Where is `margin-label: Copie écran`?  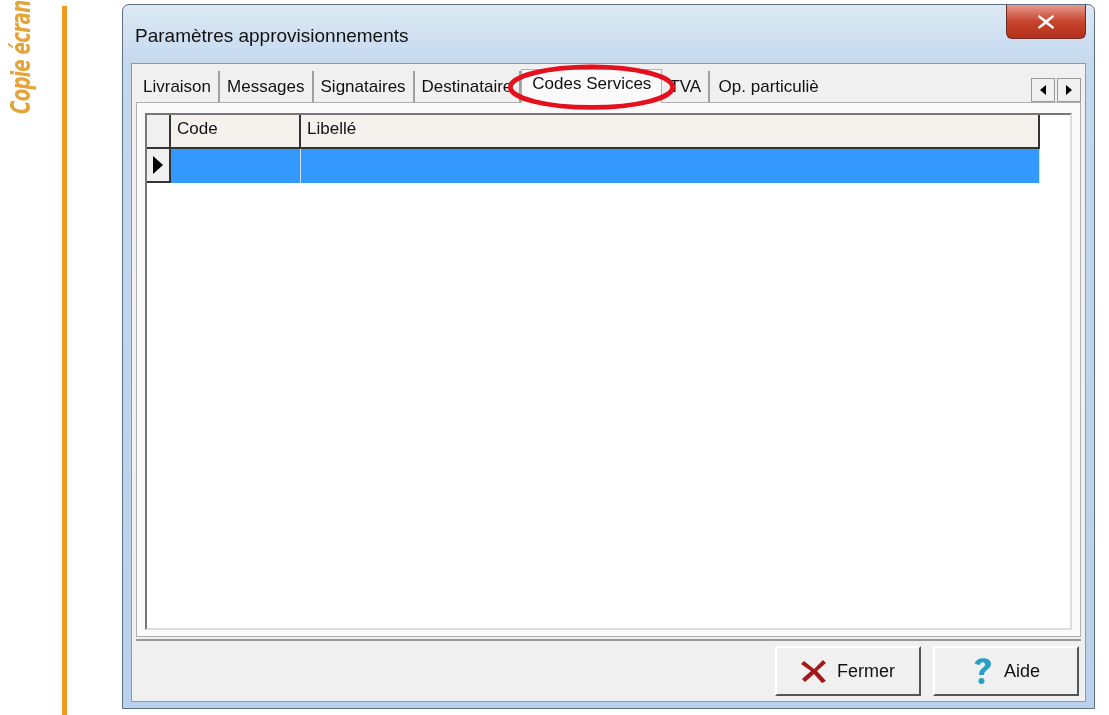 margin-label: Copie écran is located at coordinates (21, 57).